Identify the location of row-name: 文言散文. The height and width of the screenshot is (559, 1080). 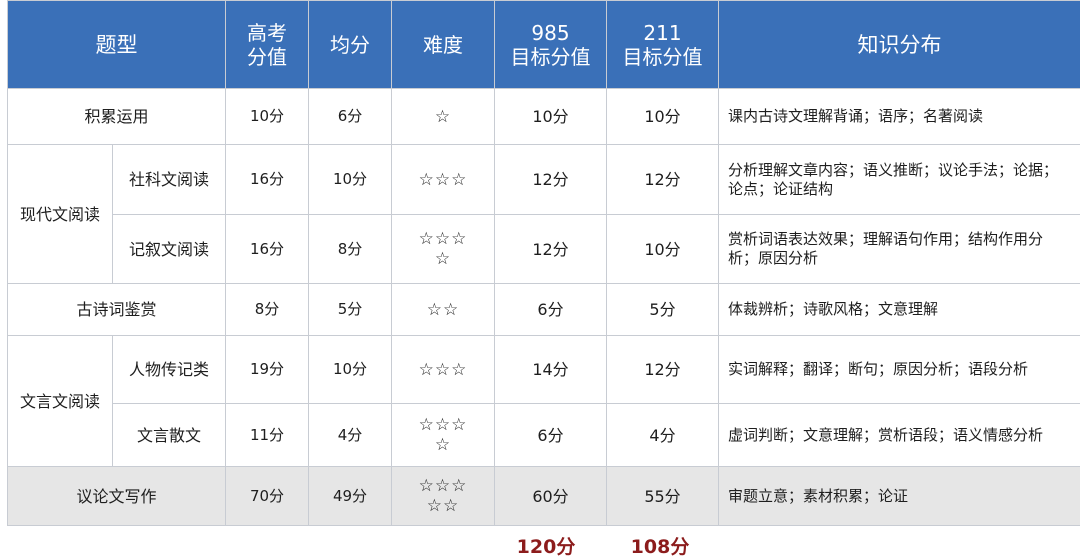
(169, 435).